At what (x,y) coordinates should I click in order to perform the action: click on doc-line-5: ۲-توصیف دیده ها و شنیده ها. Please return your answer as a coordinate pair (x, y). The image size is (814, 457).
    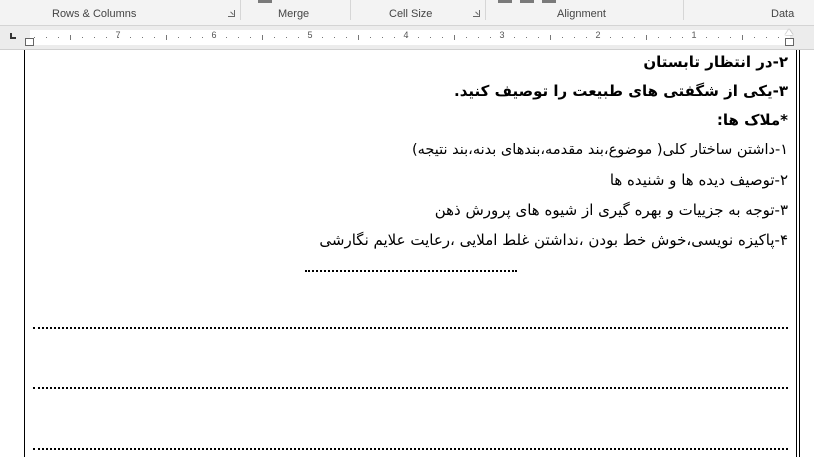
    Looking at the image, I should click on (699, 180).